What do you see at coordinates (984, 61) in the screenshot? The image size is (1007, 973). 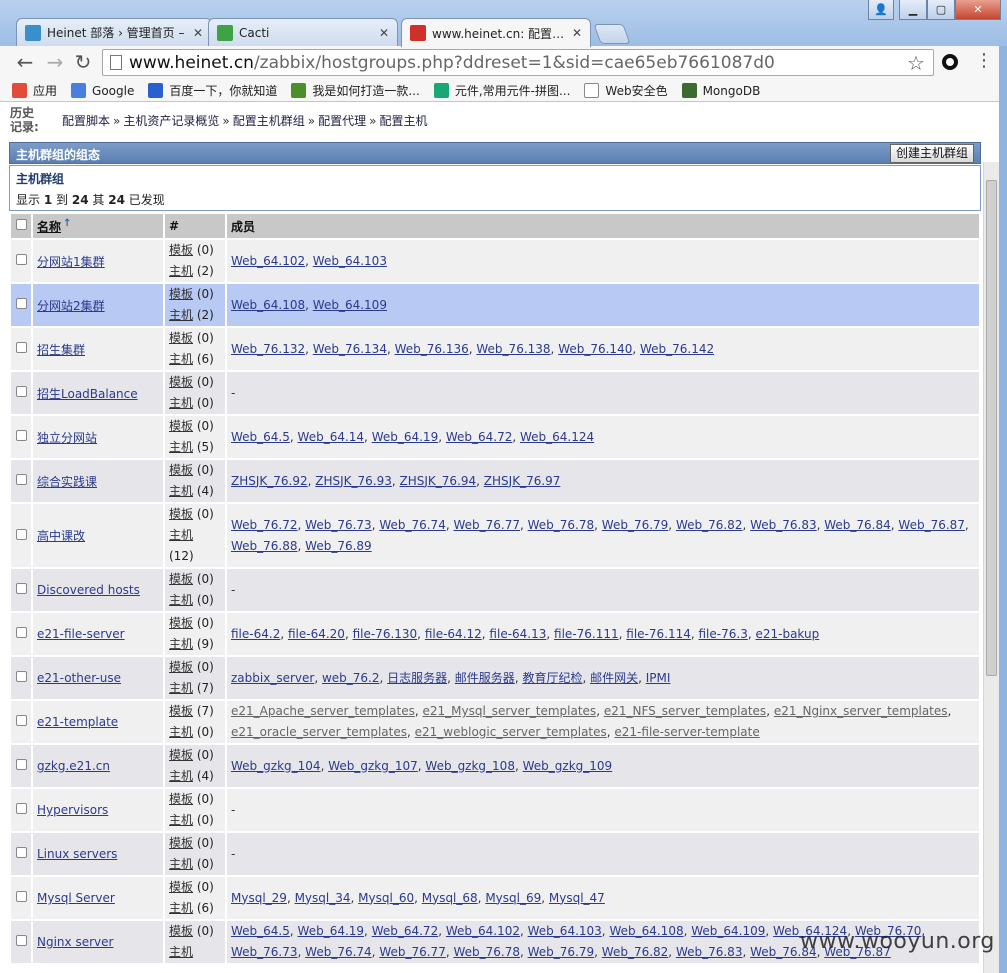 I see `menu-icon: ⋮` at bounding box center [984, 61].